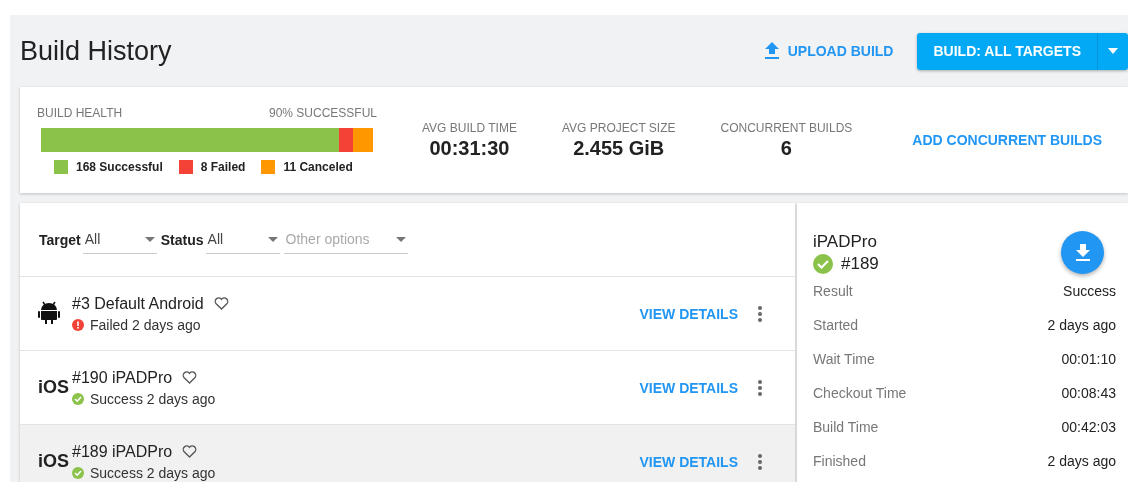 This screenshot has height=482, width=1128. What do you see at coordinates (122, 451) in the screenshot?
I see `build-title: #189 iPADPro` at bounding box center [122, 451].